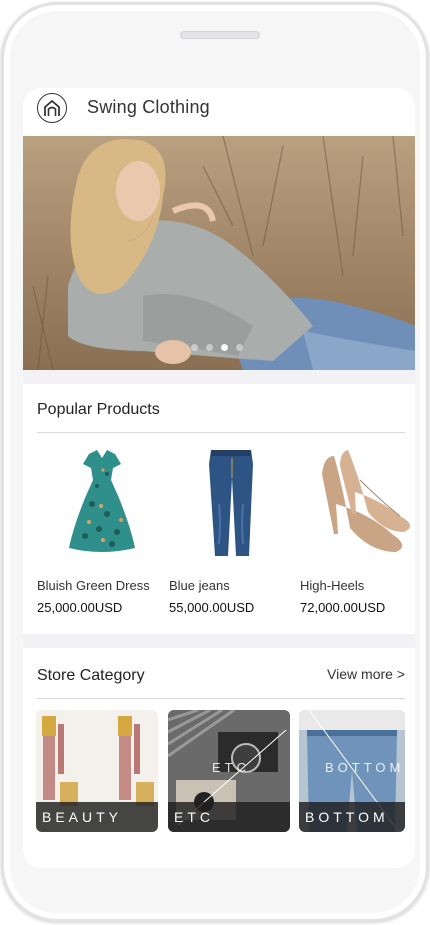 The height and width of the screenshot is (925, 430). I want to click on product-price: 72,000.00USD, so click(343, 607).